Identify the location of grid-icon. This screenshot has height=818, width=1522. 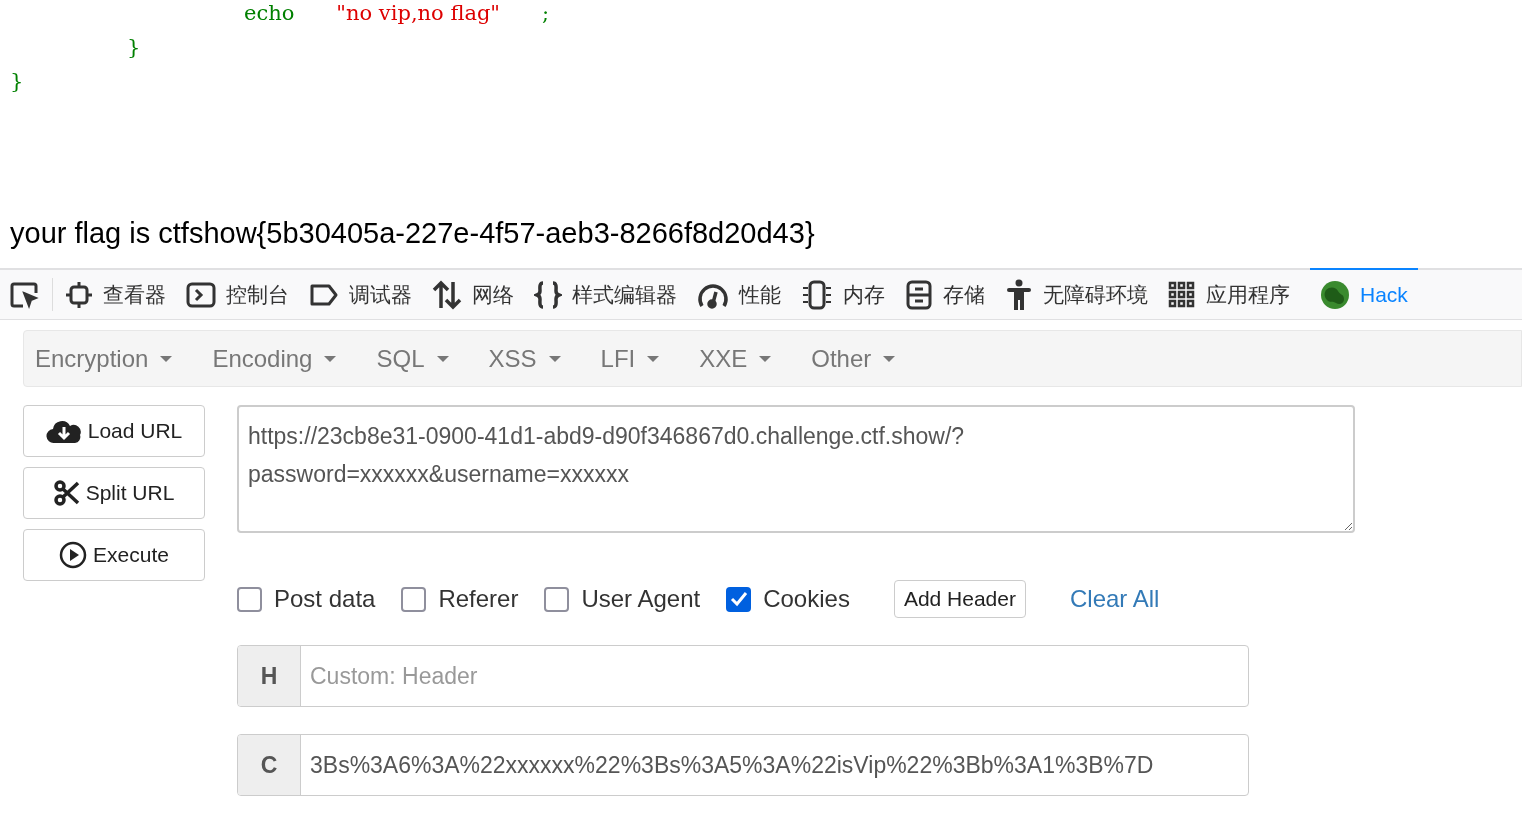
(1182, 294).